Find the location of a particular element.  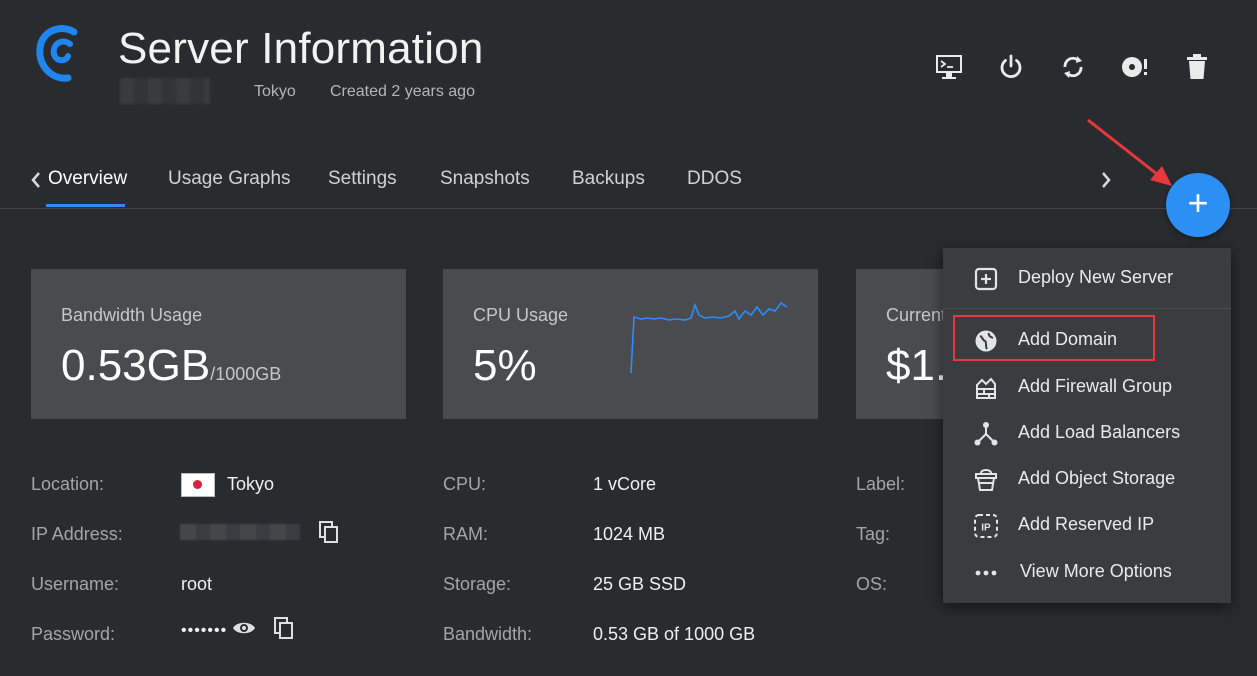

password-value: ••••••• is located at coordinates (204, 630).